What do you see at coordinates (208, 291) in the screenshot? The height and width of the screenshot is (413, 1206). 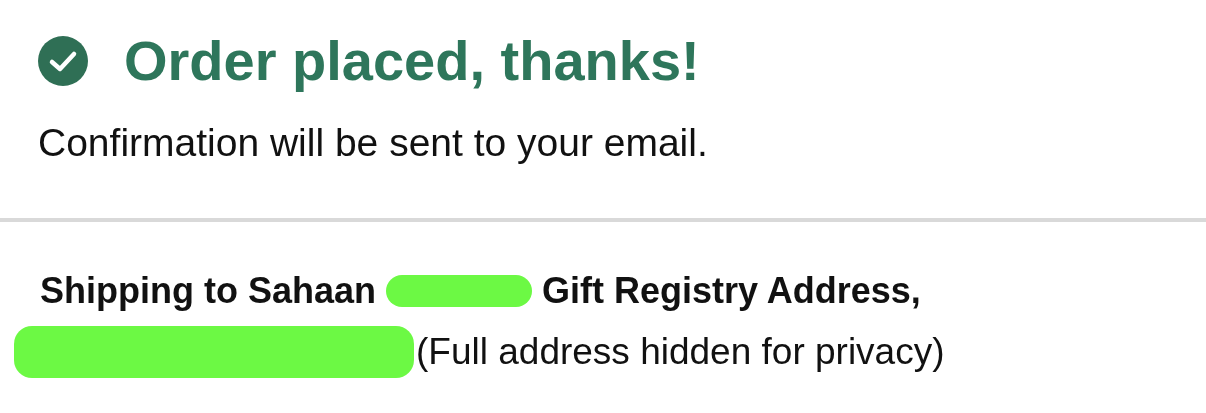 I see `shipping-recipient: Shipping to Sahaan` at bounding box center [208, 291].